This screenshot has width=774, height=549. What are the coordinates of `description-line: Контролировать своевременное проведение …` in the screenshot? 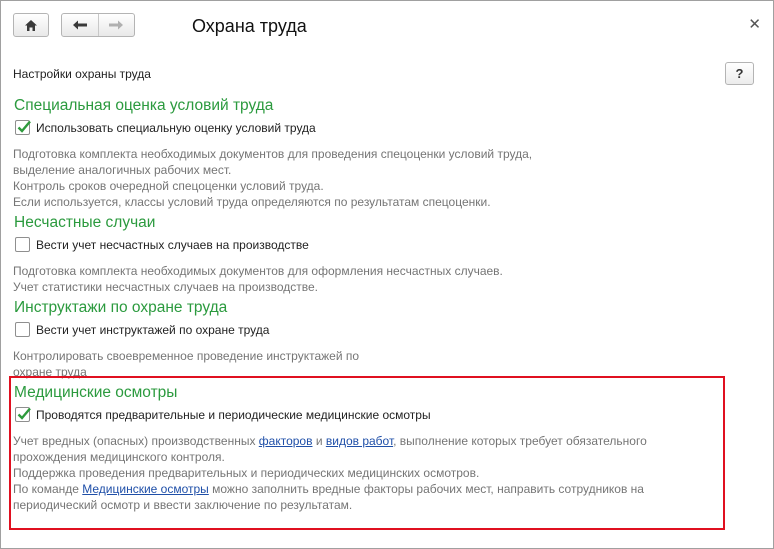 It's located at (186, 356).